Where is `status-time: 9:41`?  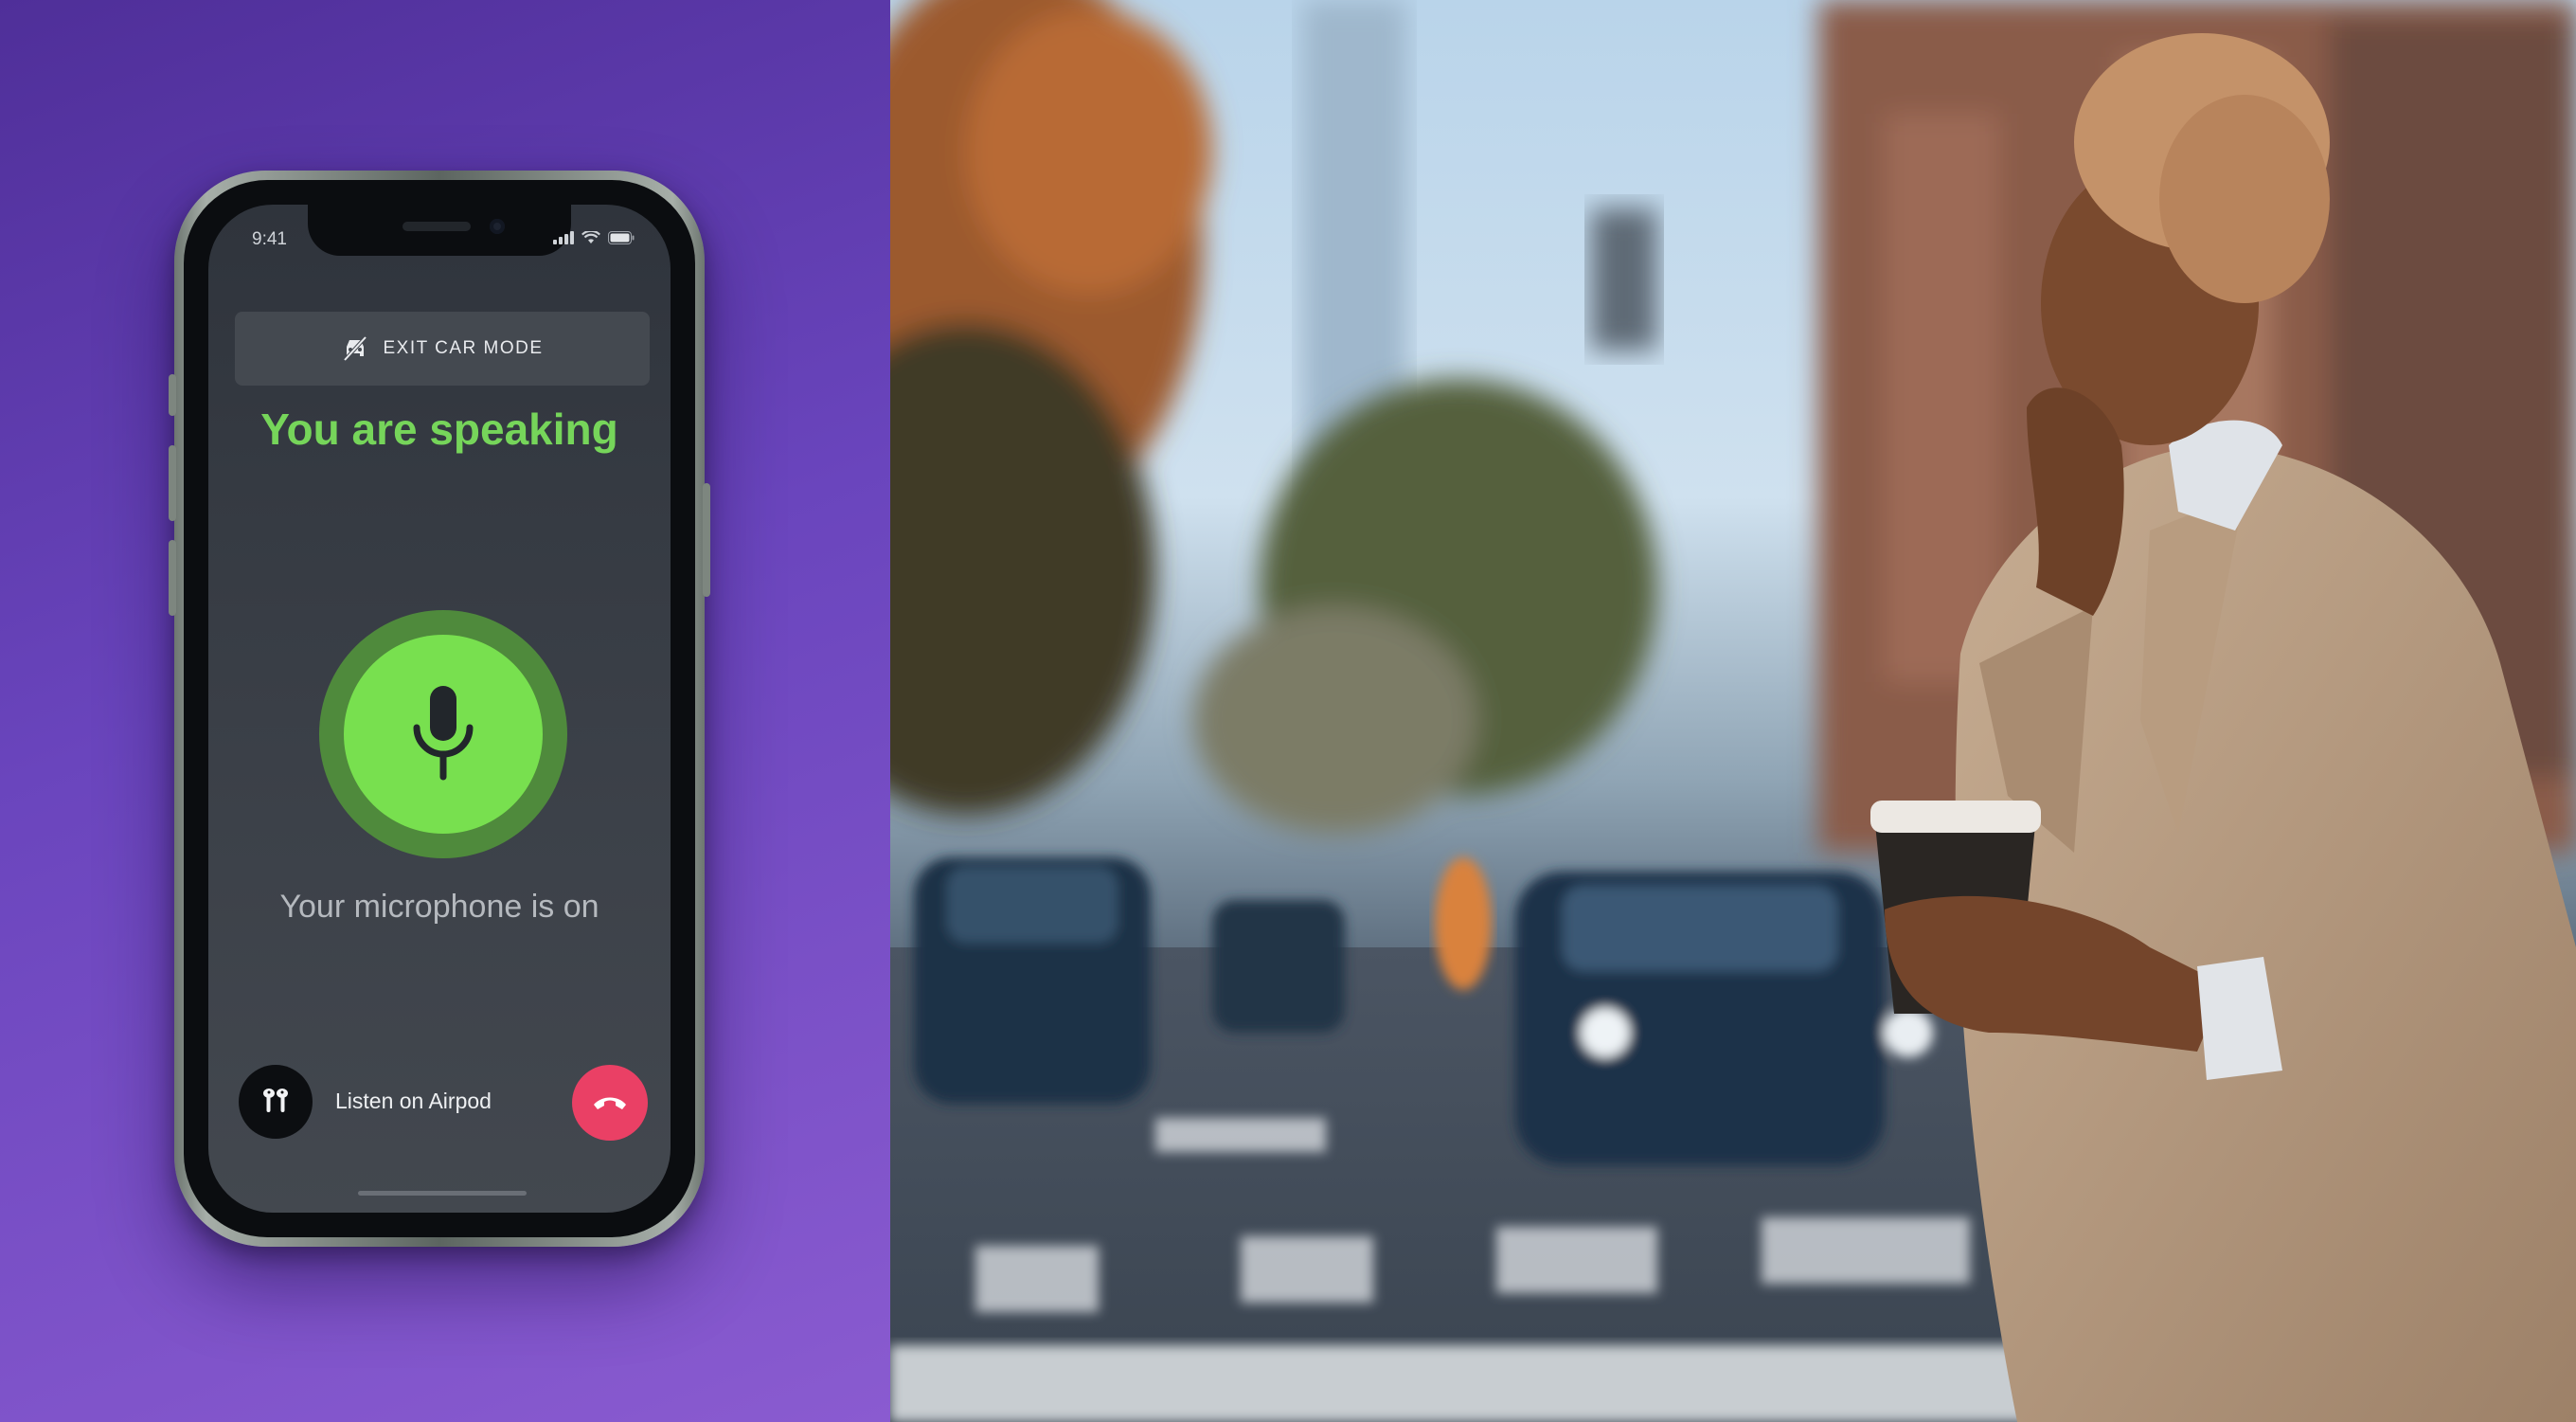
status-time: 9:41 is located at coordinates (269, 239).